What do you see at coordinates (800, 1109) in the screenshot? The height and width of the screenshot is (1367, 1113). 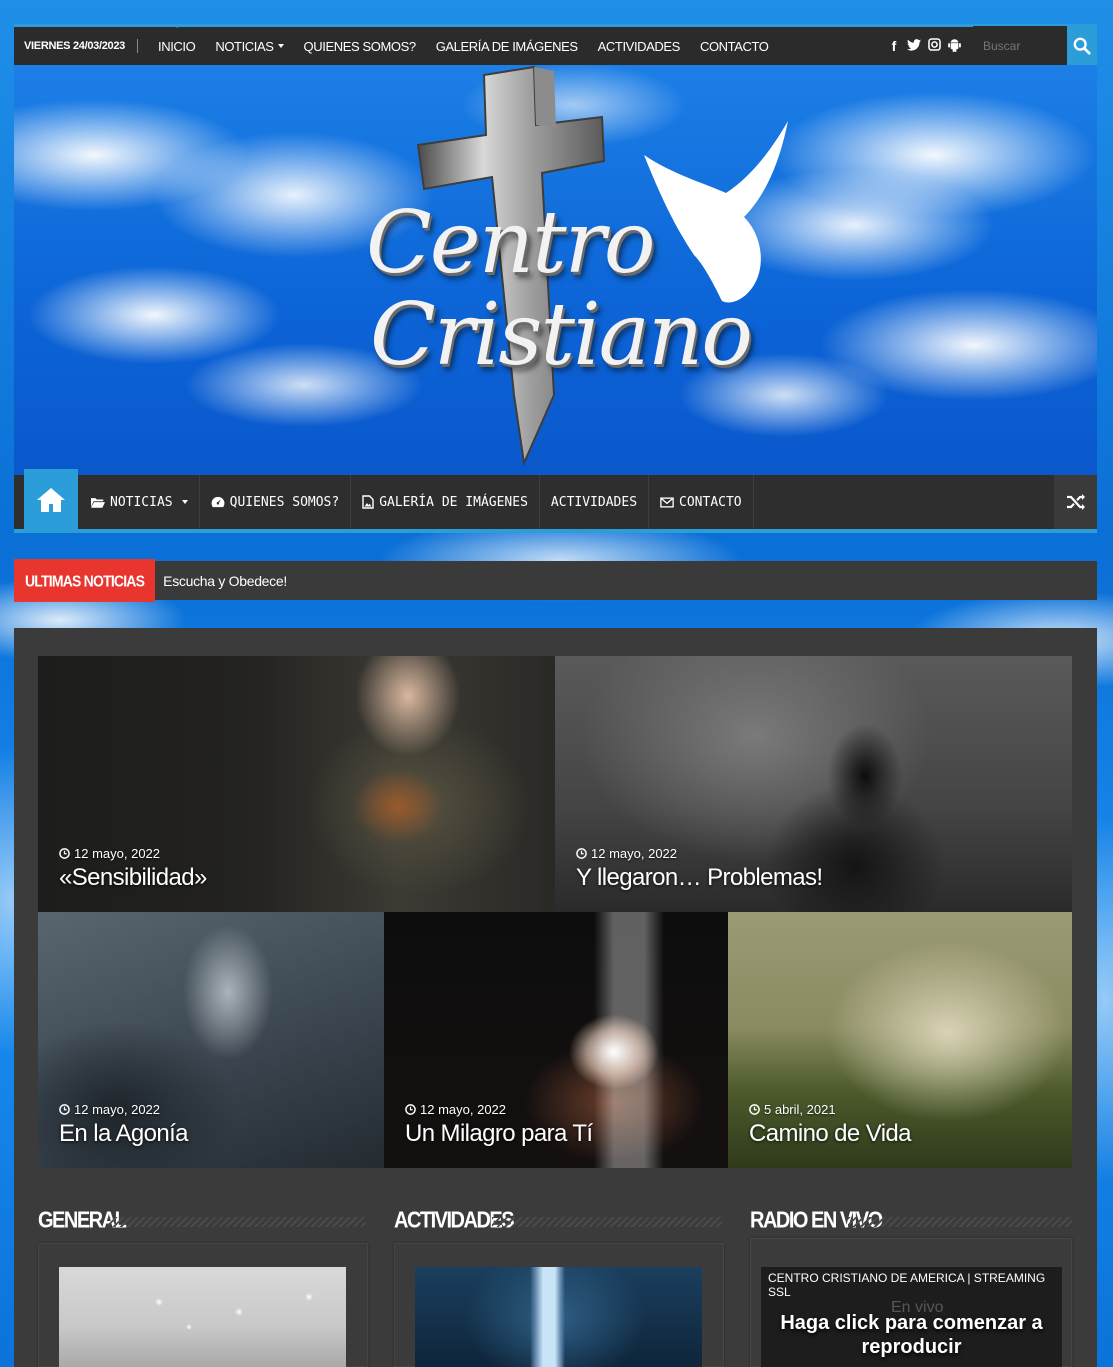 I see `post-date-text: 5 abril, 2021` at bounding box center [800, 1109].